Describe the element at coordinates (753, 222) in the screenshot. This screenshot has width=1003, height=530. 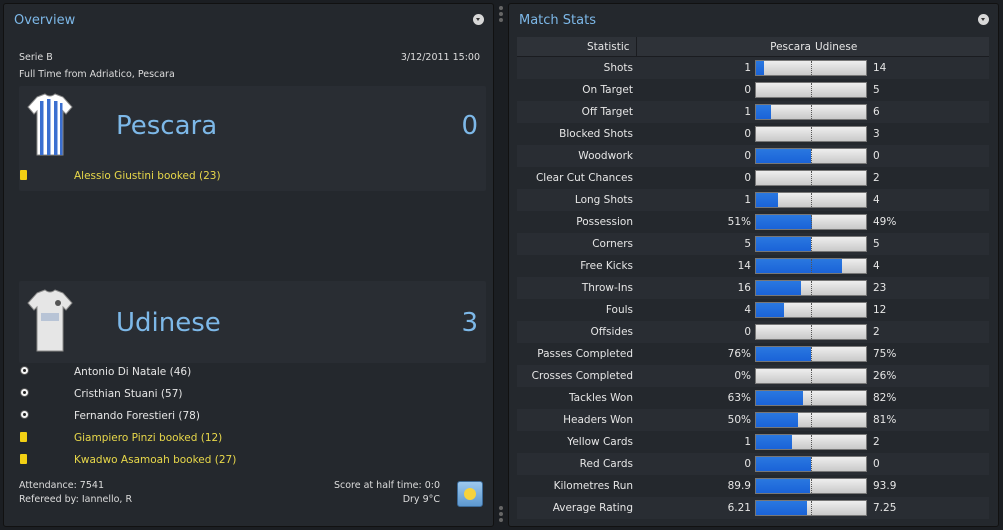
I see `stat-row: Possession 51% 49%` at that location.